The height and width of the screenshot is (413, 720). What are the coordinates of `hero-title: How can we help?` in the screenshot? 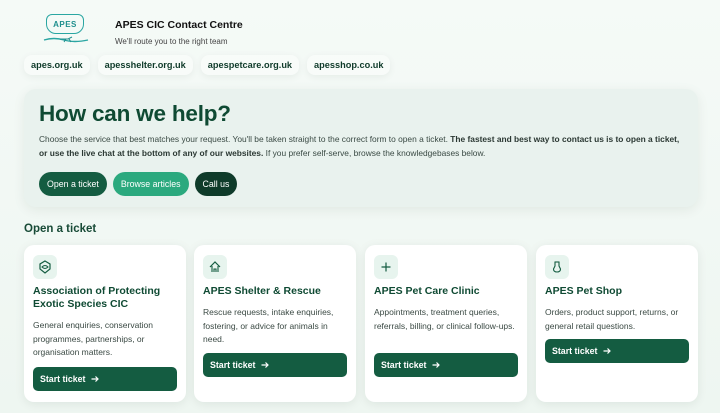 It's located at (135, 113).